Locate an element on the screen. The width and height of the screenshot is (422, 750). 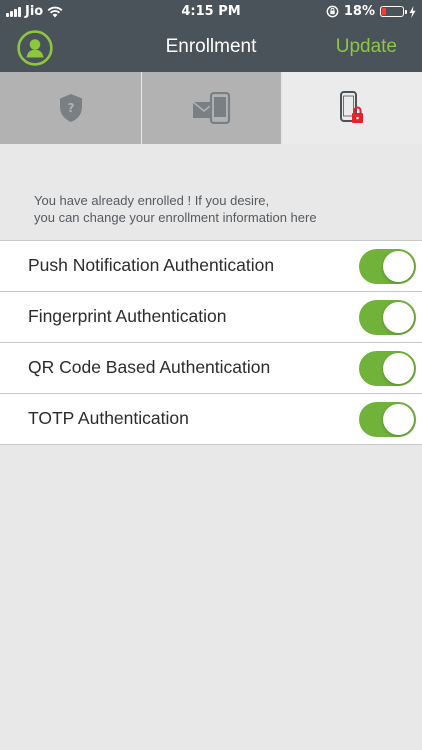
charging-icon is located at coordinates (412, 11).